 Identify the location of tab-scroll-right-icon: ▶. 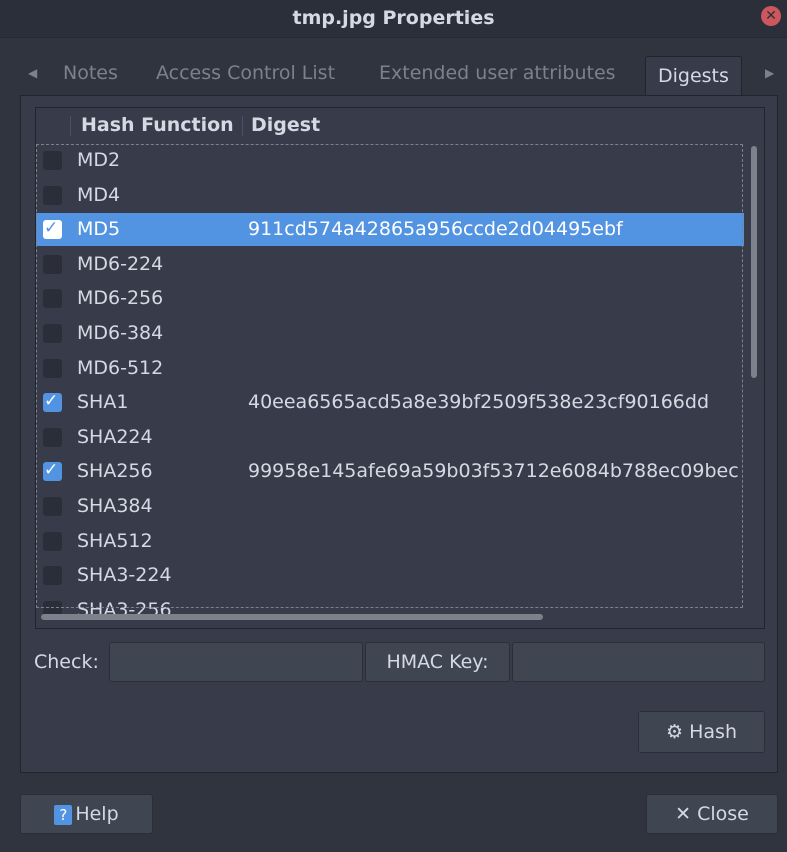
(769, 73).